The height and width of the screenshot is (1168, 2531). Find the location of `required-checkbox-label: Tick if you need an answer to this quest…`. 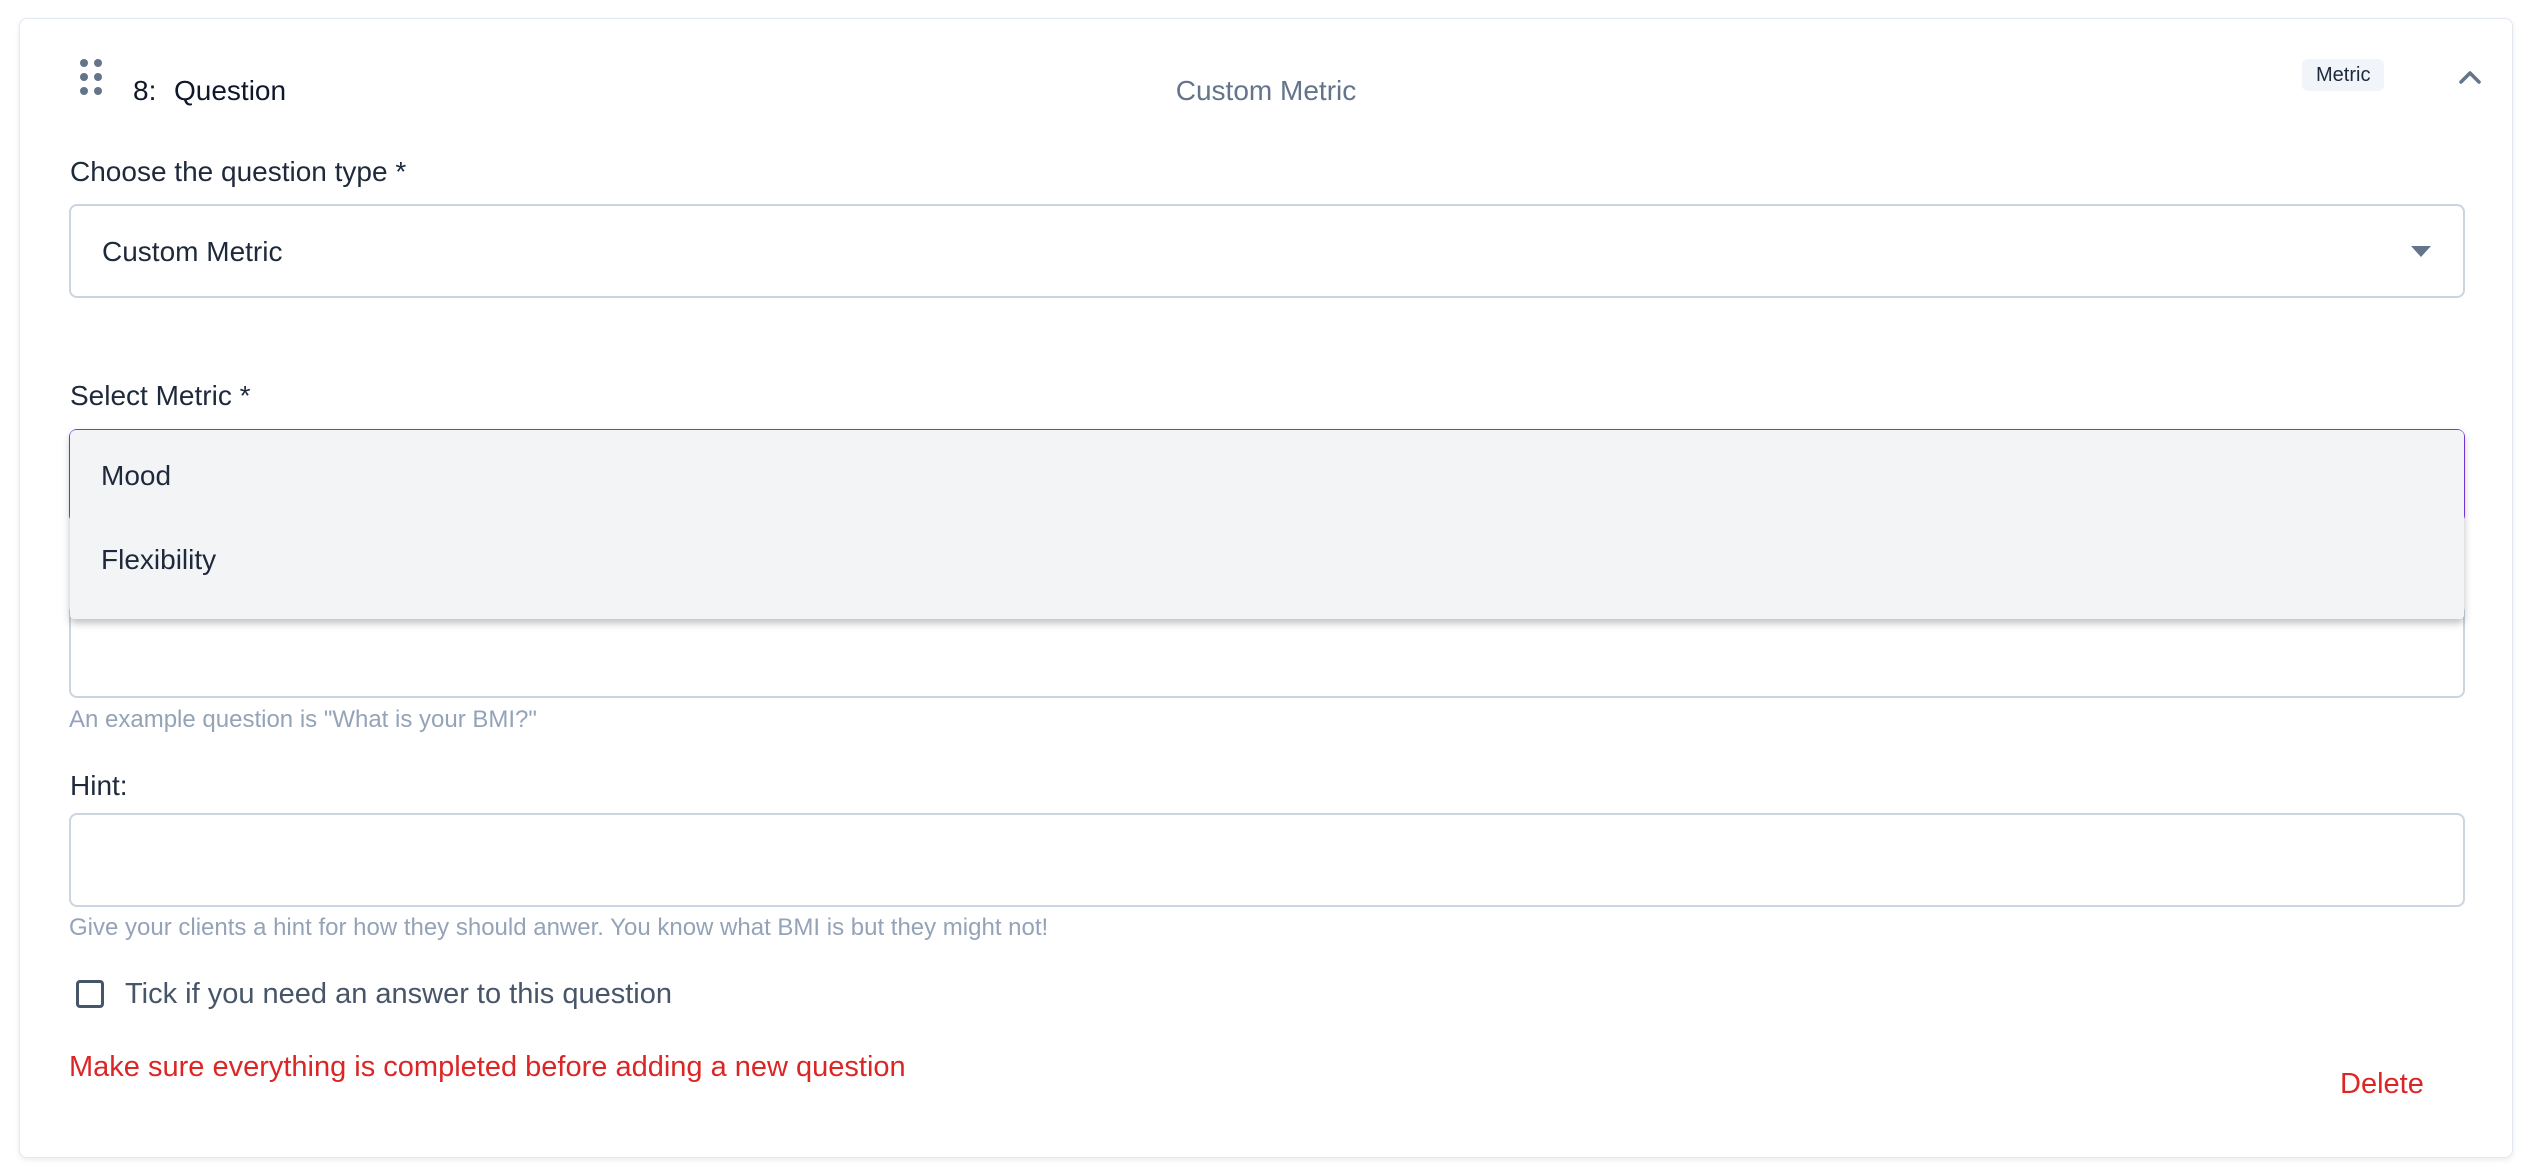

required-checkbox-label: Tick if you need an answer to this quest… is located at coordinates (398, 994).